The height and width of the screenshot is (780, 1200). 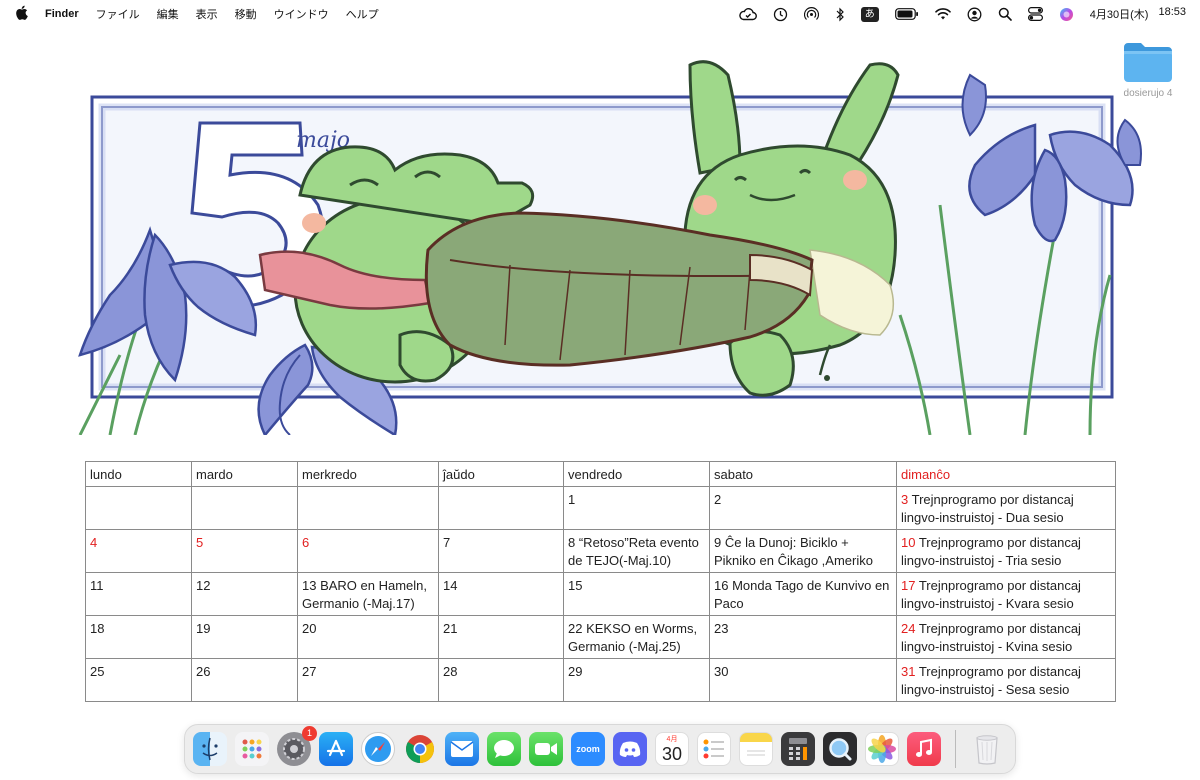 I want to click on facetime-icon, so click(x=546, y=749).